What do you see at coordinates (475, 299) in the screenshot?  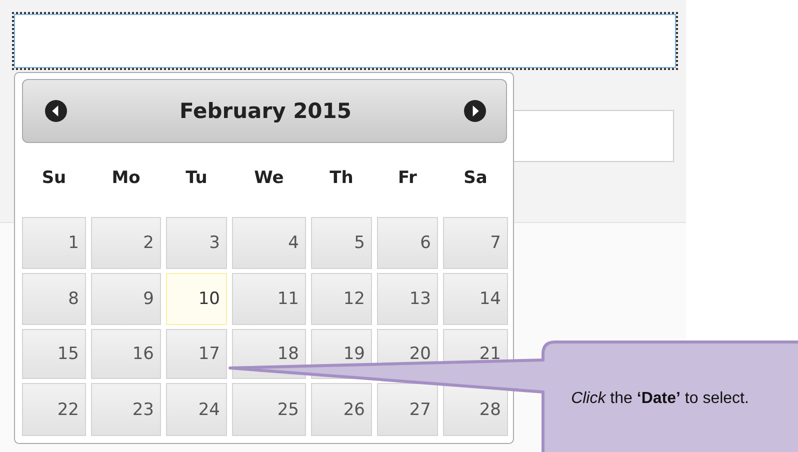 I see `day-cell: 14` at bounding box center [475, 299].